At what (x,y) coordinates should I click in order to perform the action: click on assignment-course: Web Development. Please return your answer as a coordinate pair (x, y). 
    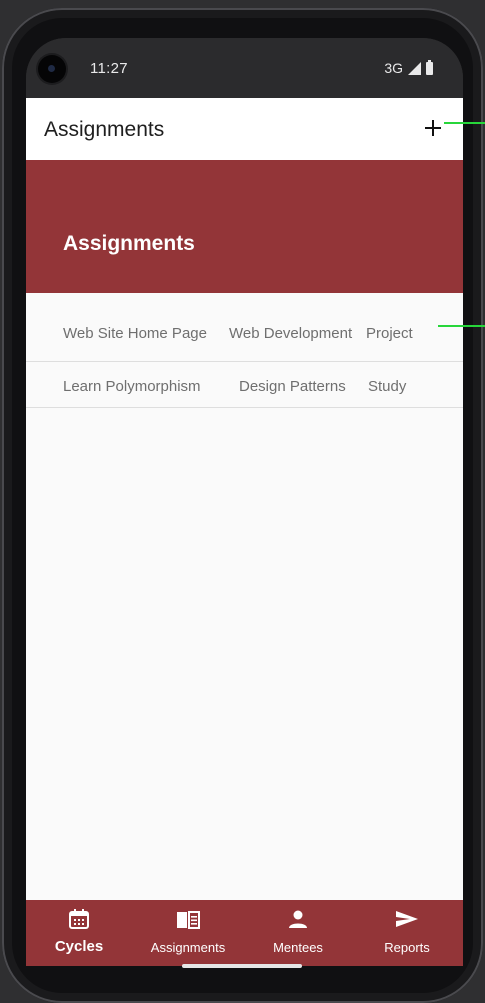
    Looking at the image, I should click on (291, 333).